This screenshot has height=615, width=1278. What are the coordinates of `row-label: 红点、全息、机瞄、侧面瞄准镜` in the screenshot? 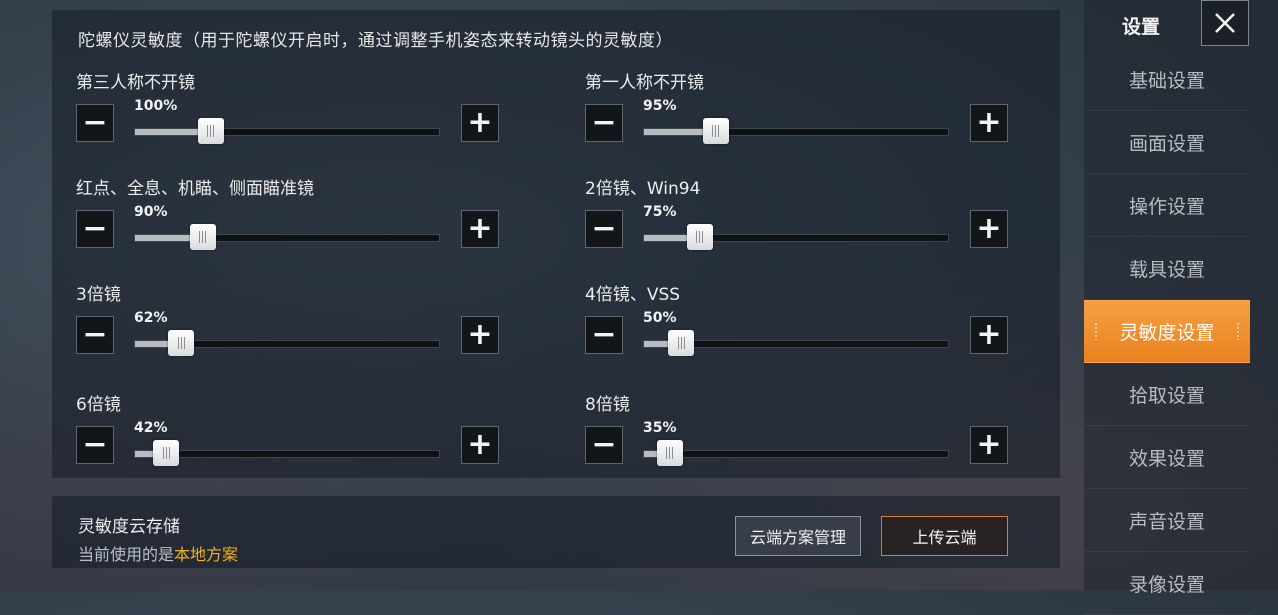 It's located at (195, 189).